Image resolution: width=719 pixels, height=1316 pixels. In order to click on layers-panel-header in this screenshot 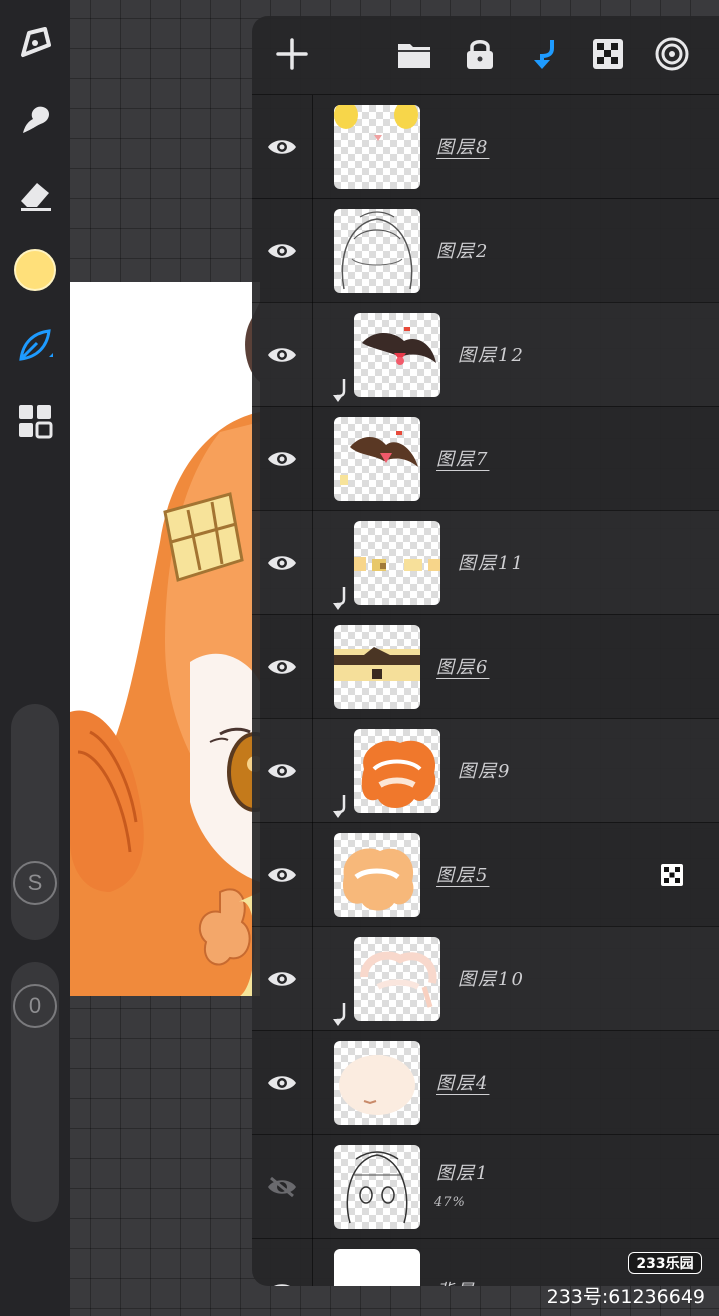, I will do `click(485, 55)`.